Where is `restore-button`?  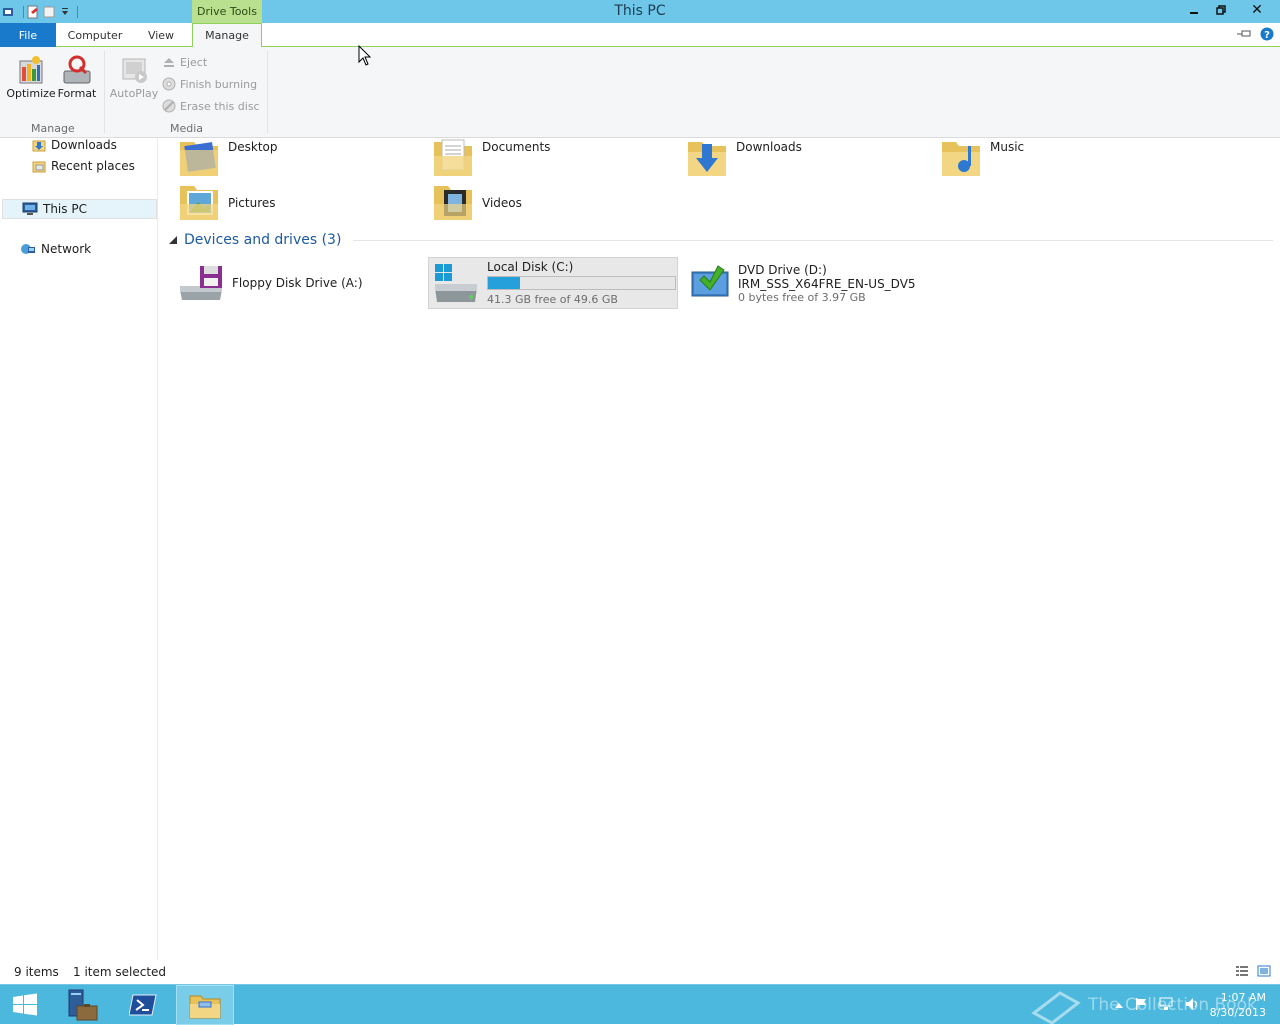 restore-button is located at coordinates (1220, 10).